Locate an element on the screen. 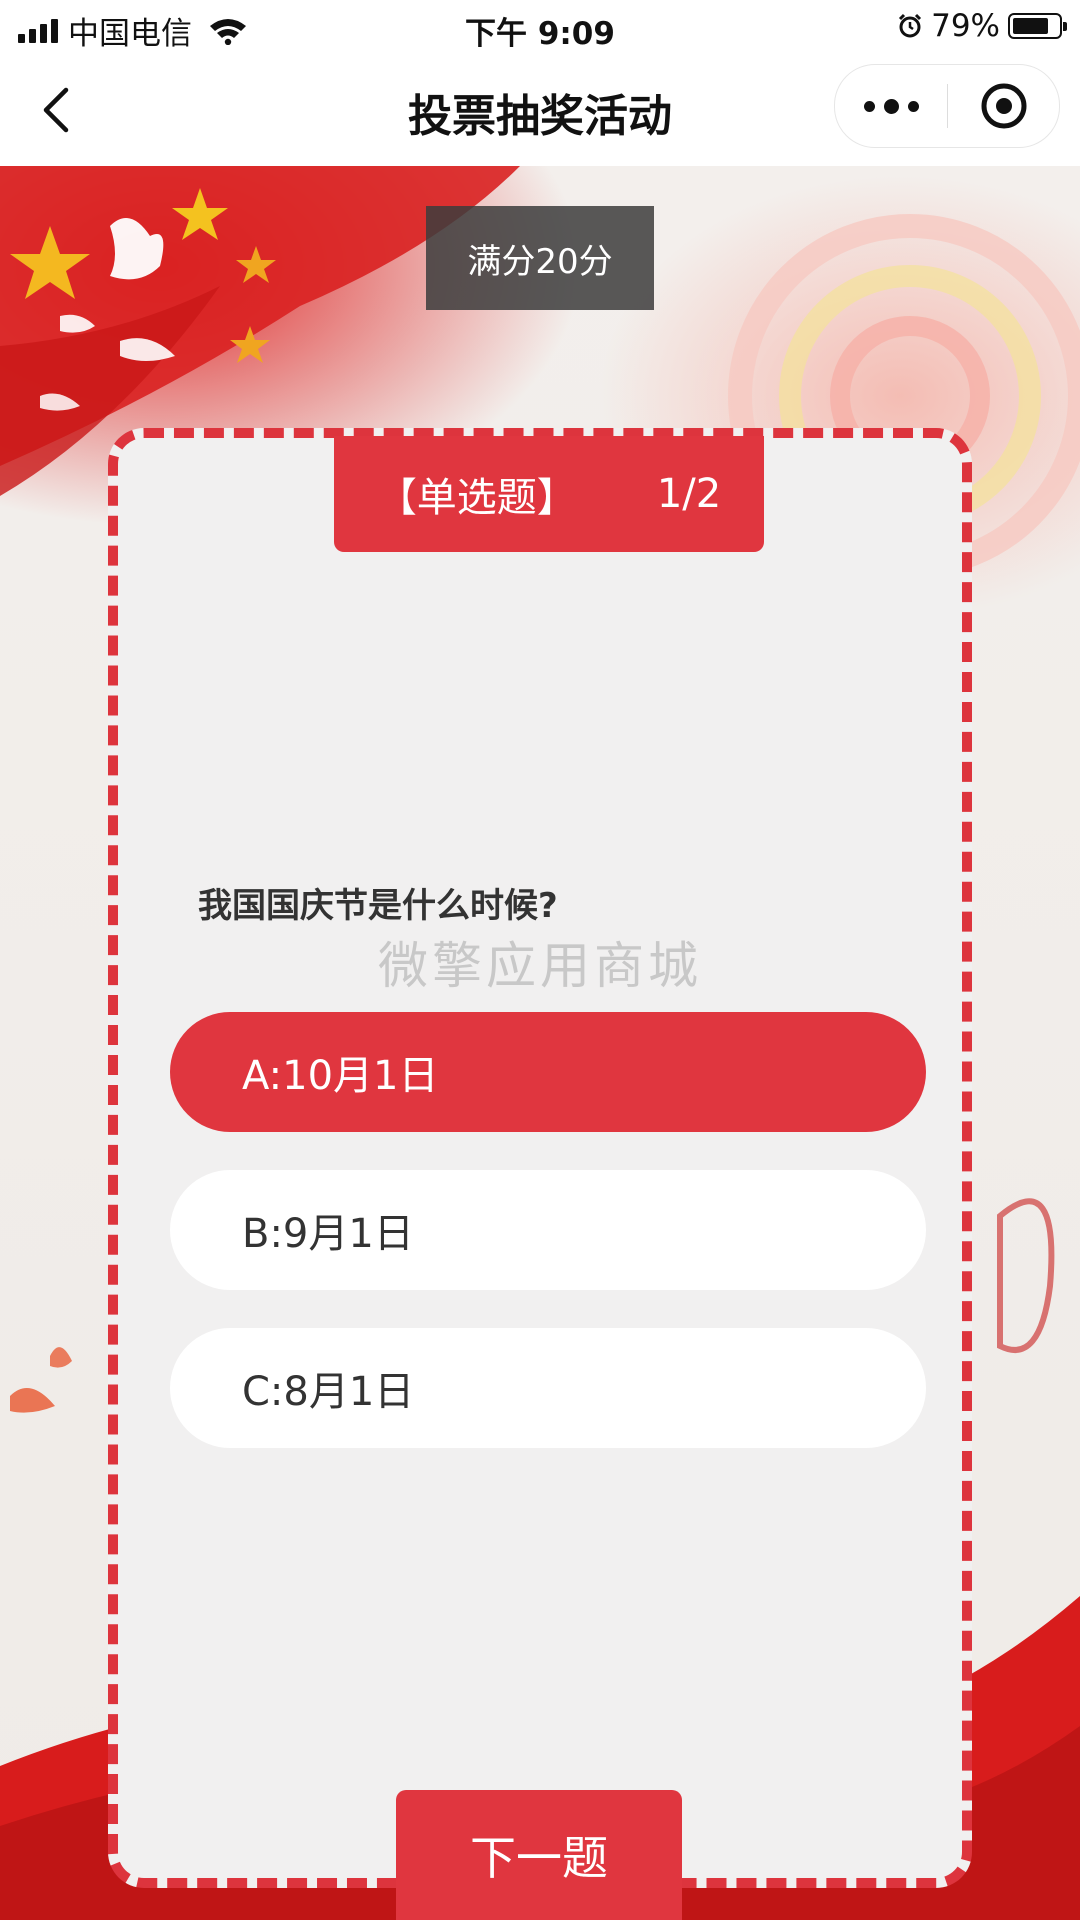 This screenshot has height=1920, width=1080. question-progress: 1/2 is located at coordinates (689, 494).